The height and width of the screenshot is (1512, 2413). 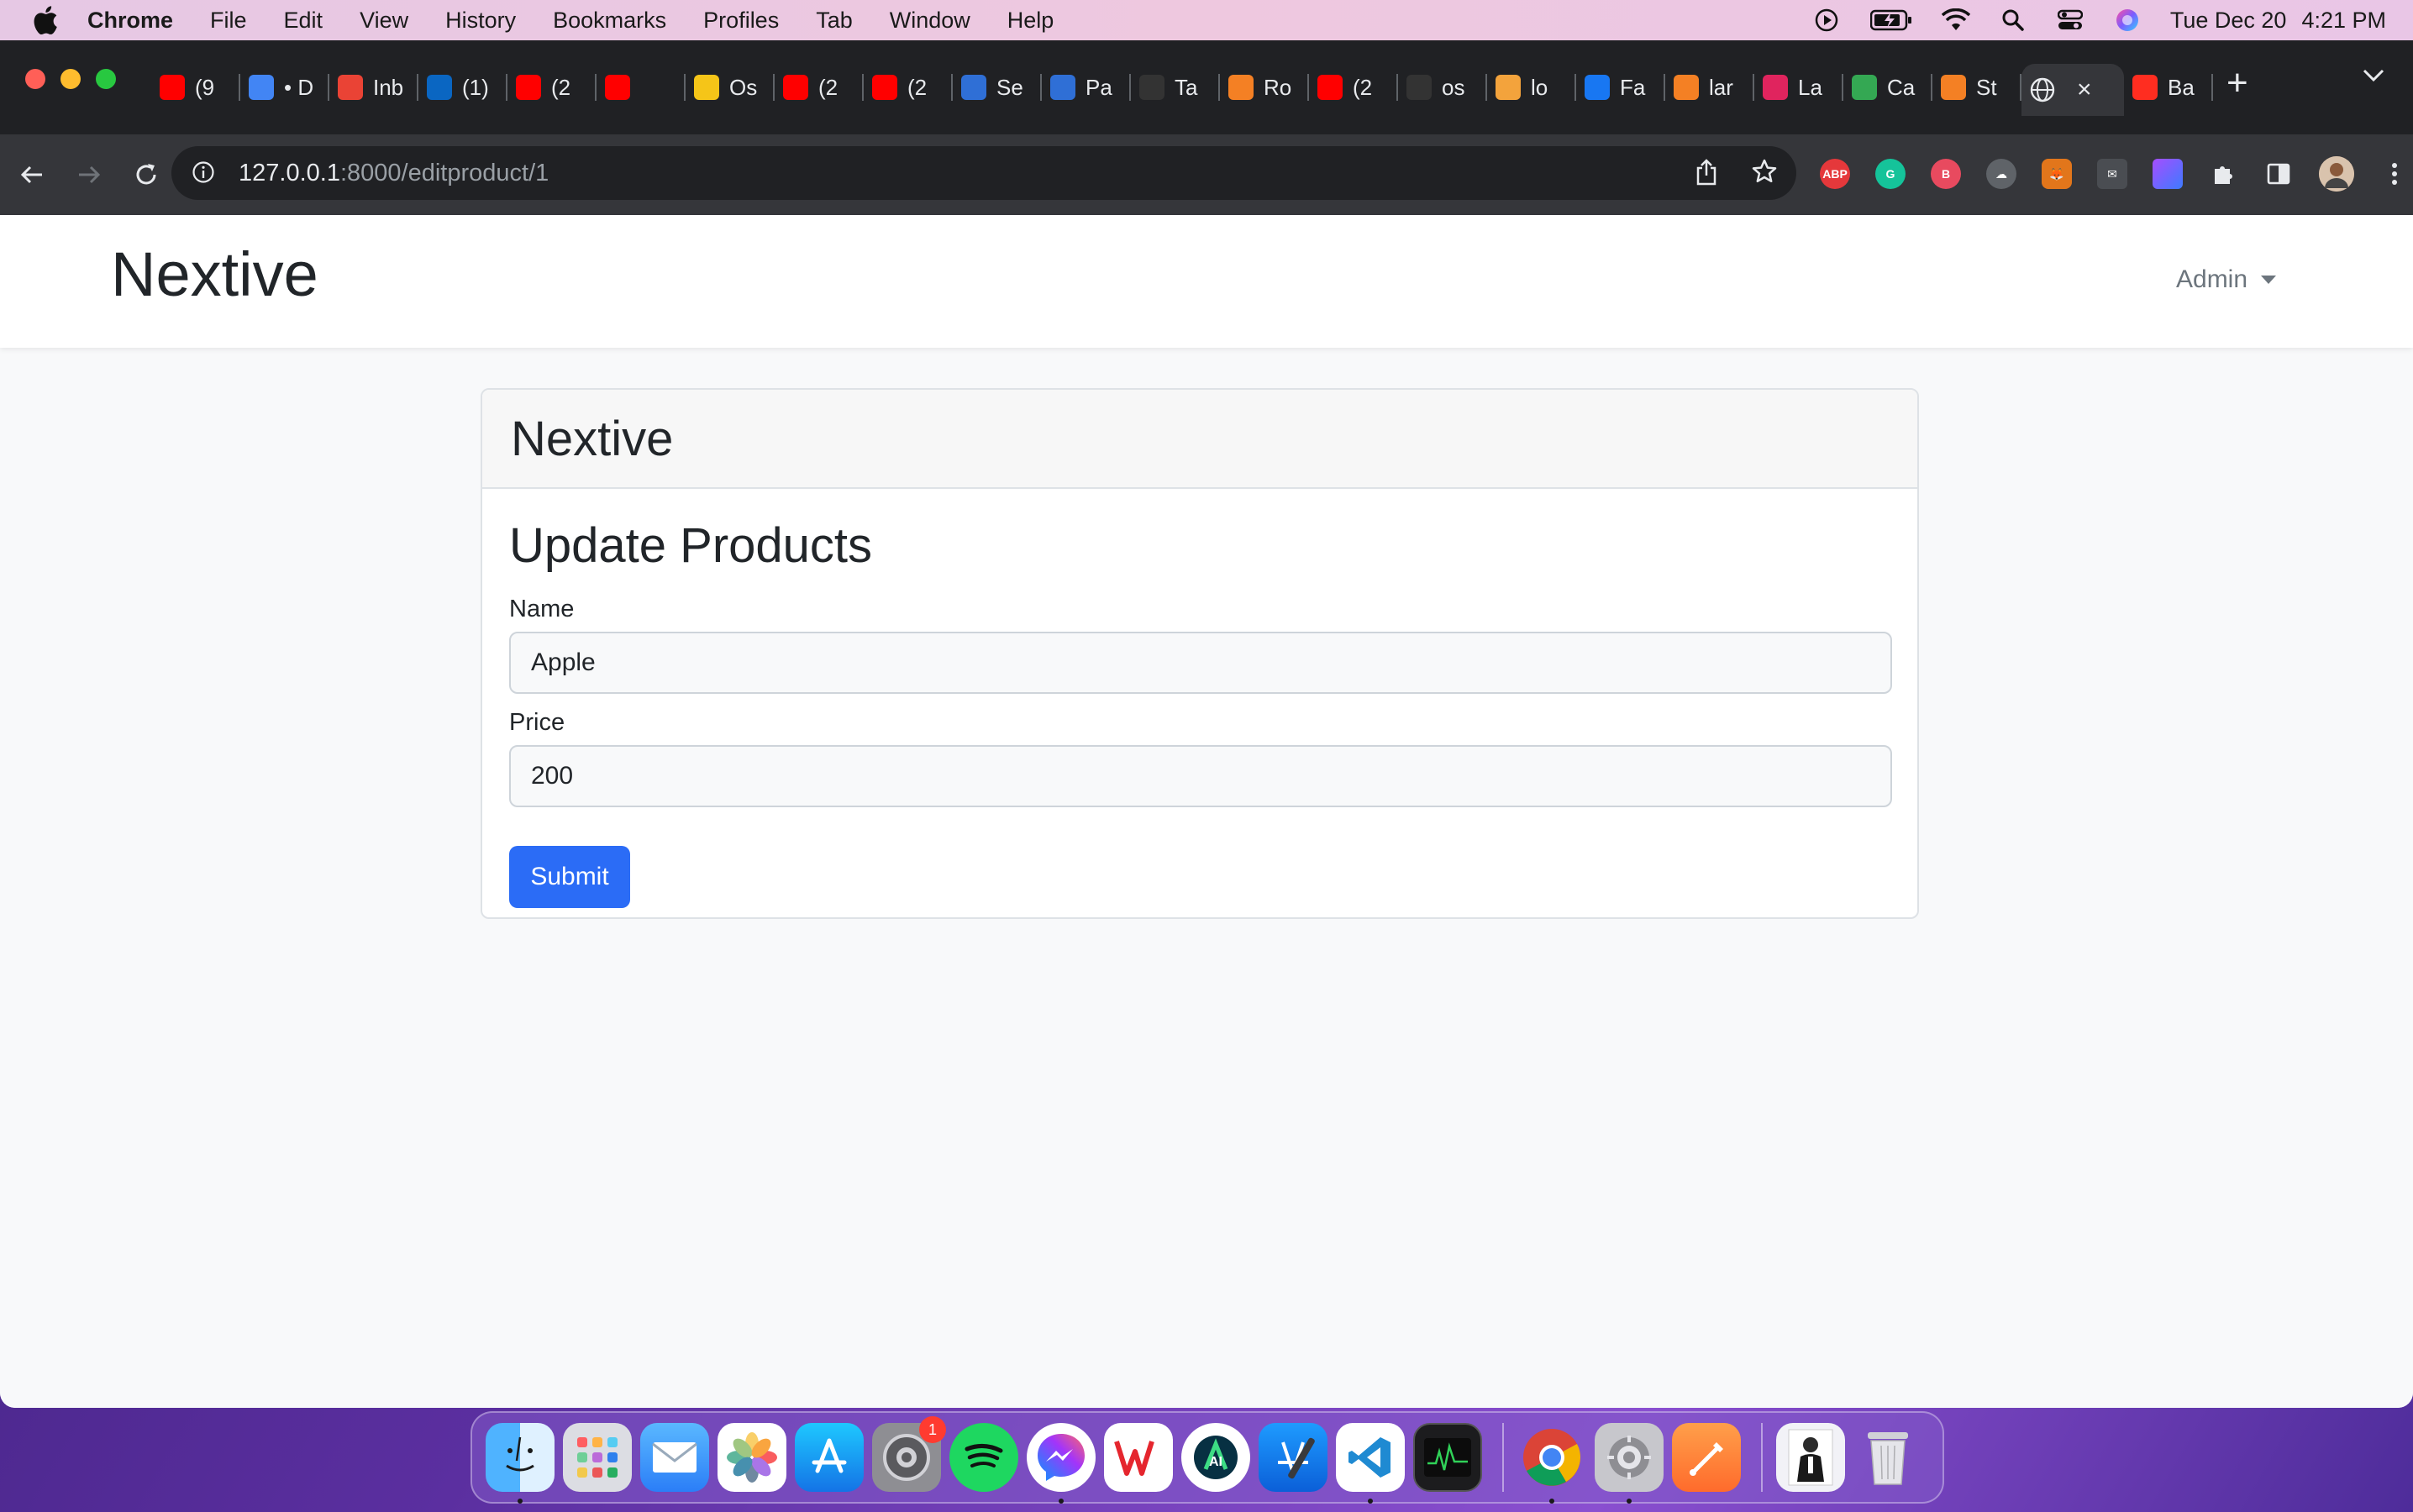 I want to click on cloud-extension-icon: ☁, so click(x=2001, y=174).